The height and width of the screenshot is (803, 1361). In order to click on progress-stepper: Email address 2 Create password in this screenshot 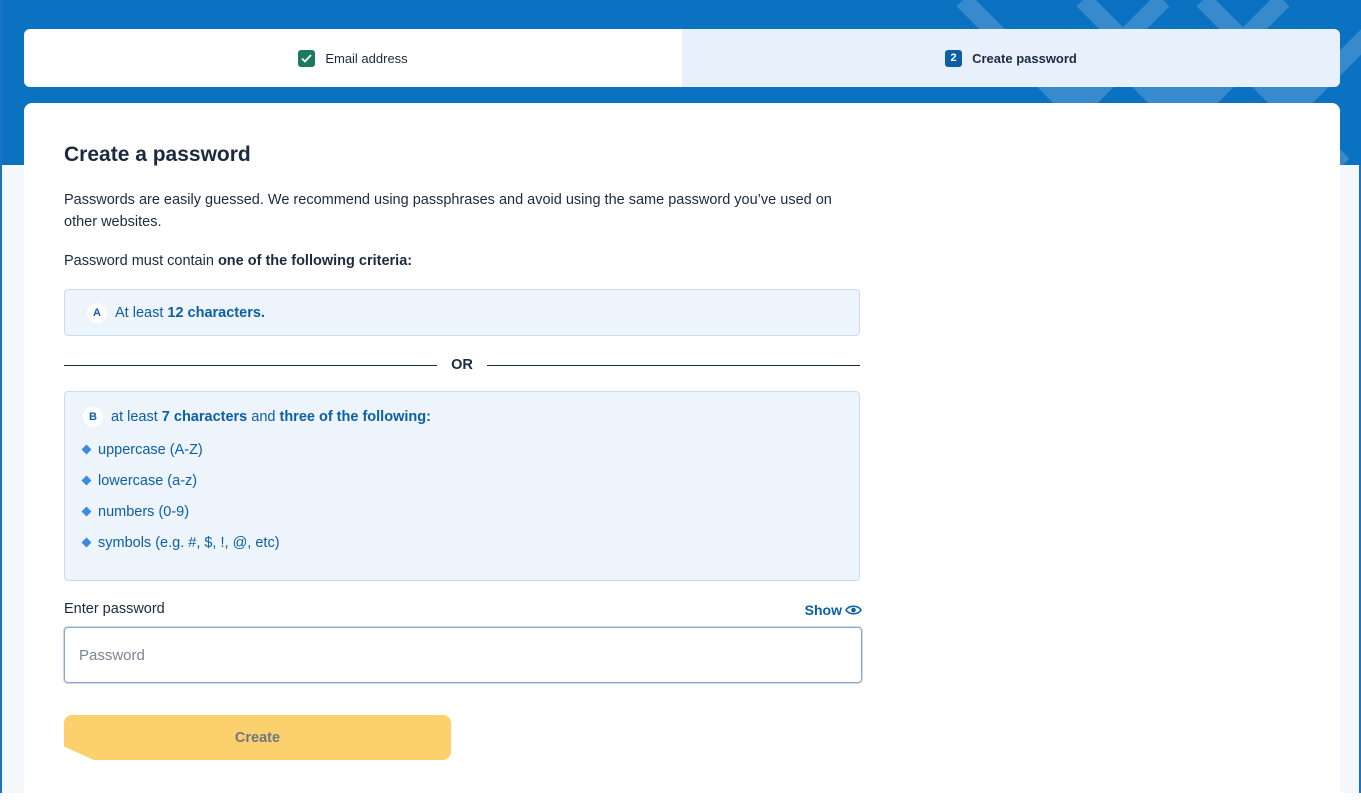, I will do `click(682, 58)`.